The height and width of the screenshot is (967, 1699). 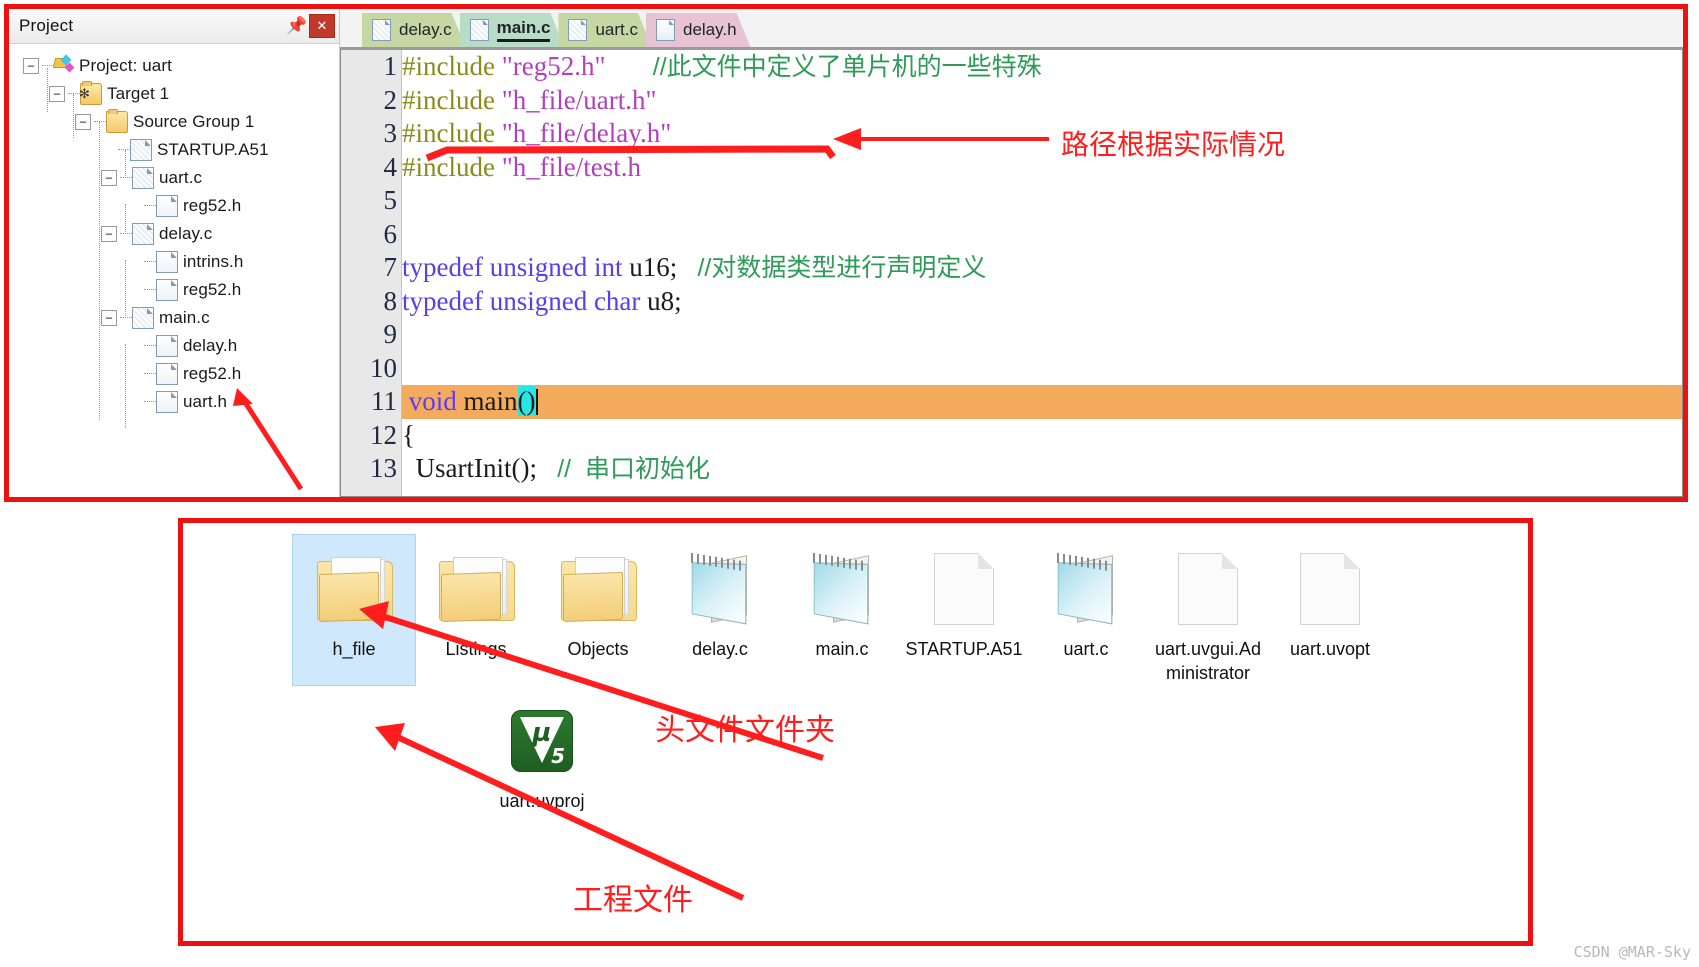 I want to click on code-line-4: #include "h_file/test.h, so click(x=1042, y=168).